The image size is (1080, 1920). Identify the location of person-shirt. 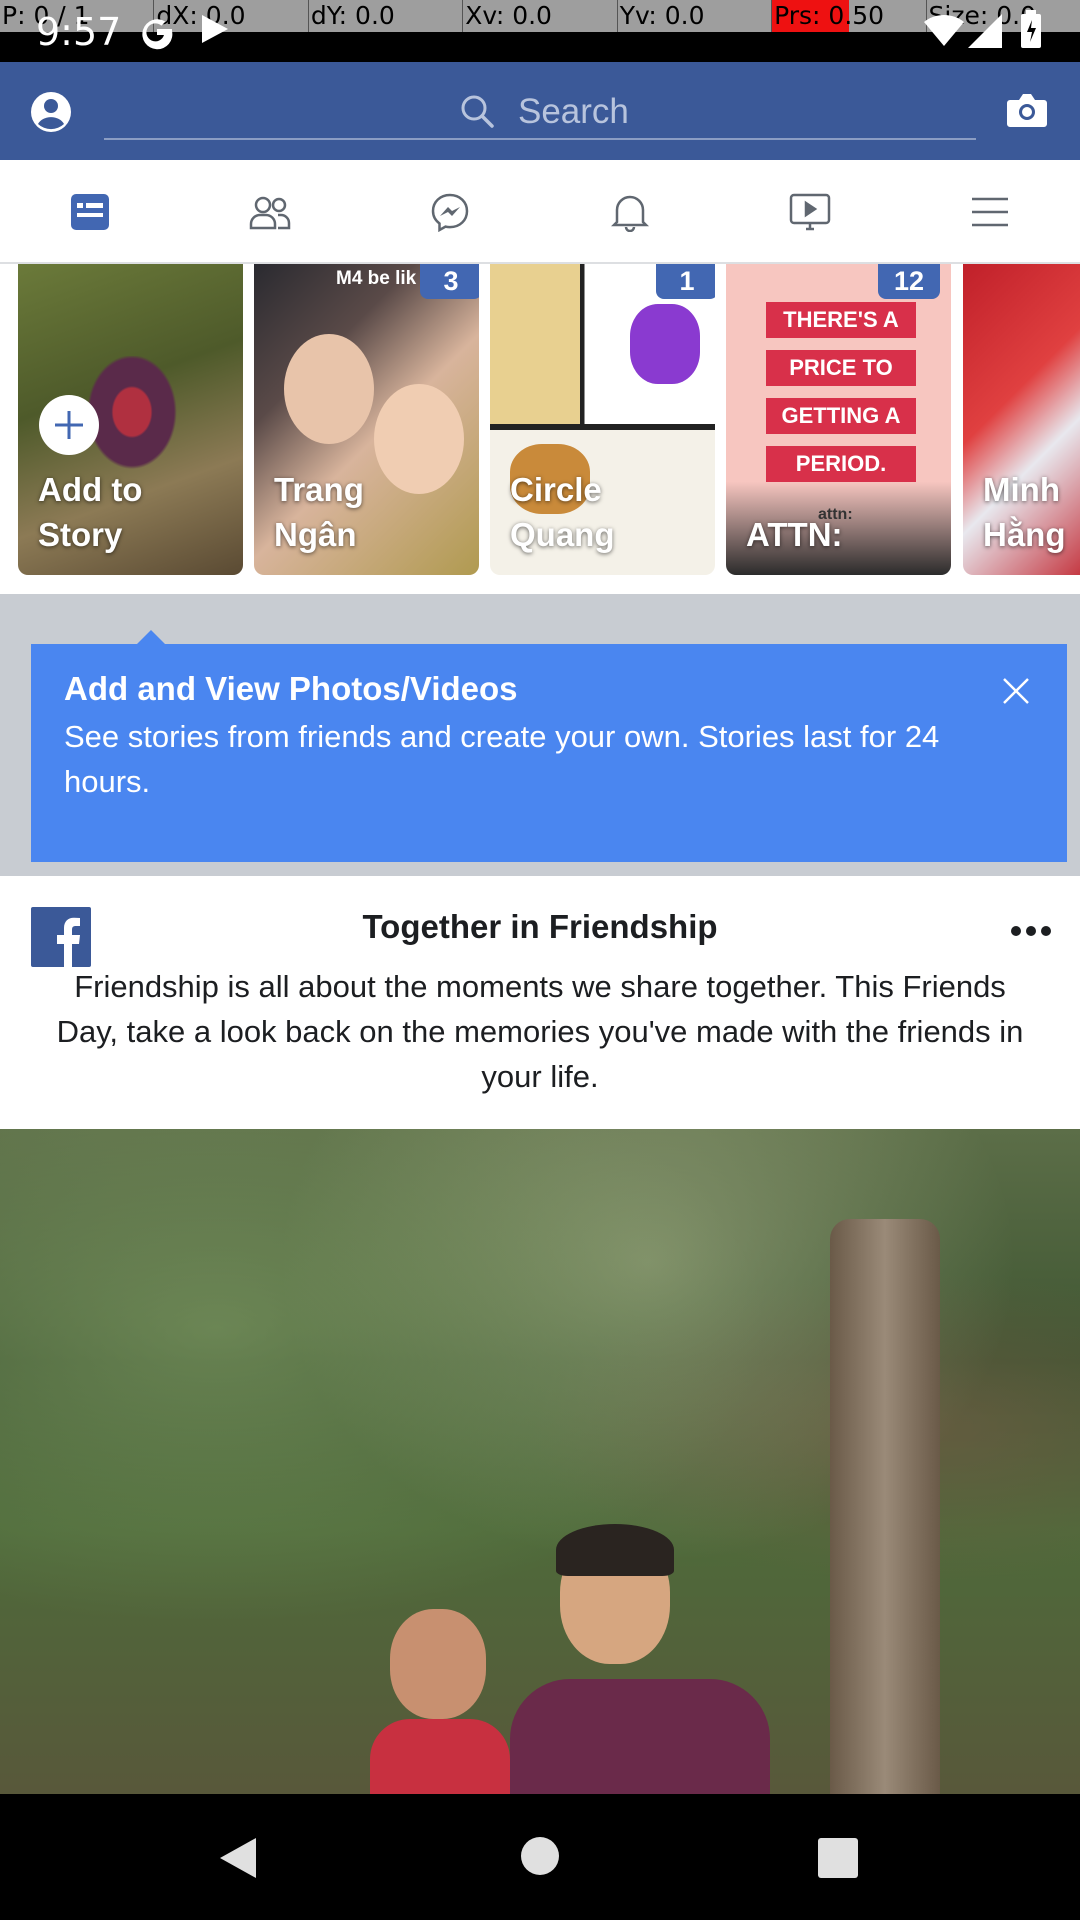
(640, 1736).